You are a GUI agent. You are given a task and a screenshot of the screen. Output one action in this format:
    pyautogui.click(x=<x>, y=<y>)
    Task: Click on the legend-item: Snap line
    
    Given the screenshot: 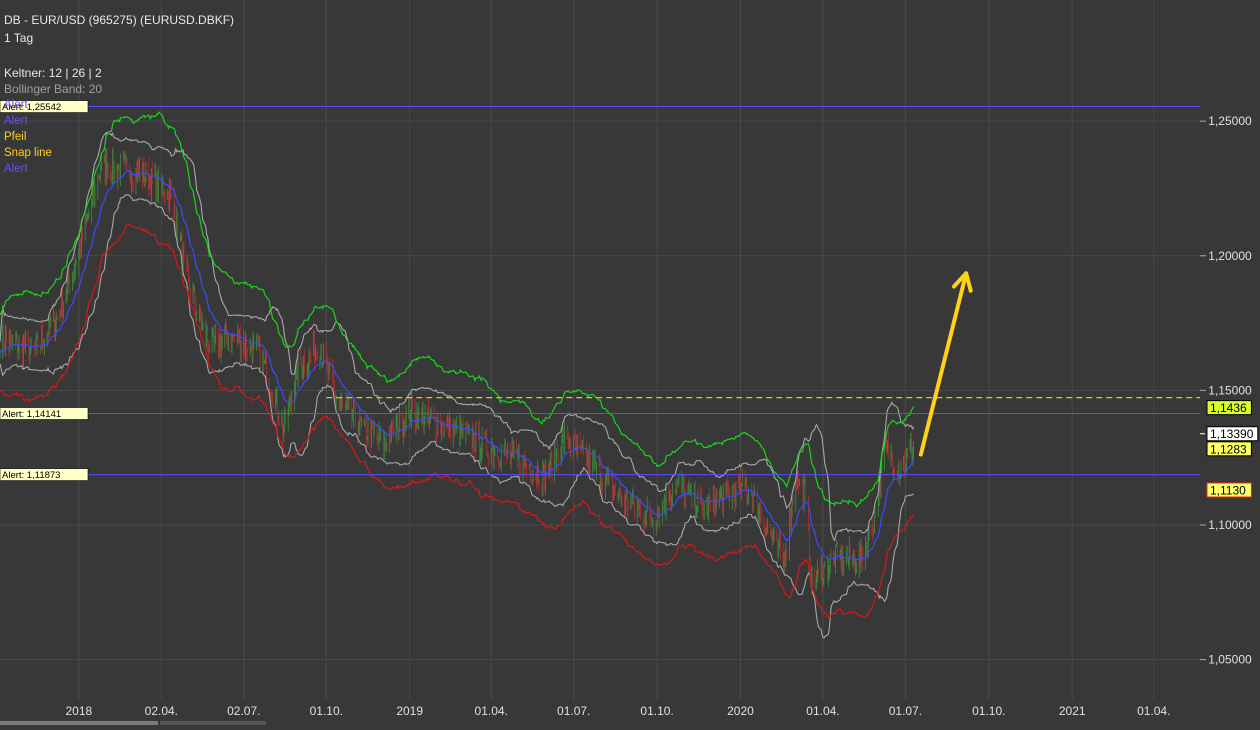 What is the action you would take?
    pyautogui.click(x=28, y=153)
    